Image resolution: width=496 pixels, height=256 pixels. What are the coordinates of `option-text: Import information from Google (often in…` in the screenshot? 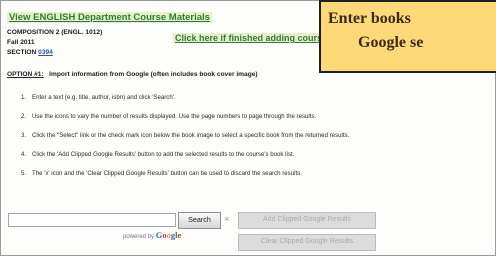 It's located at (153, 74).